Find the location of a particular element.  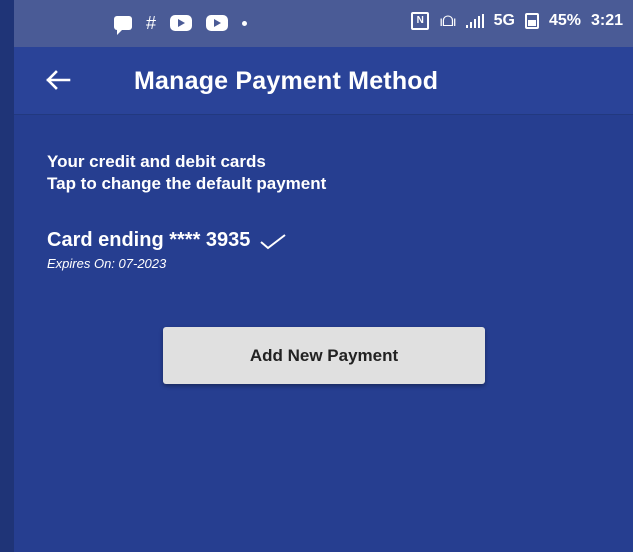

arrow-left-icon is located at coordinates (58, 80).